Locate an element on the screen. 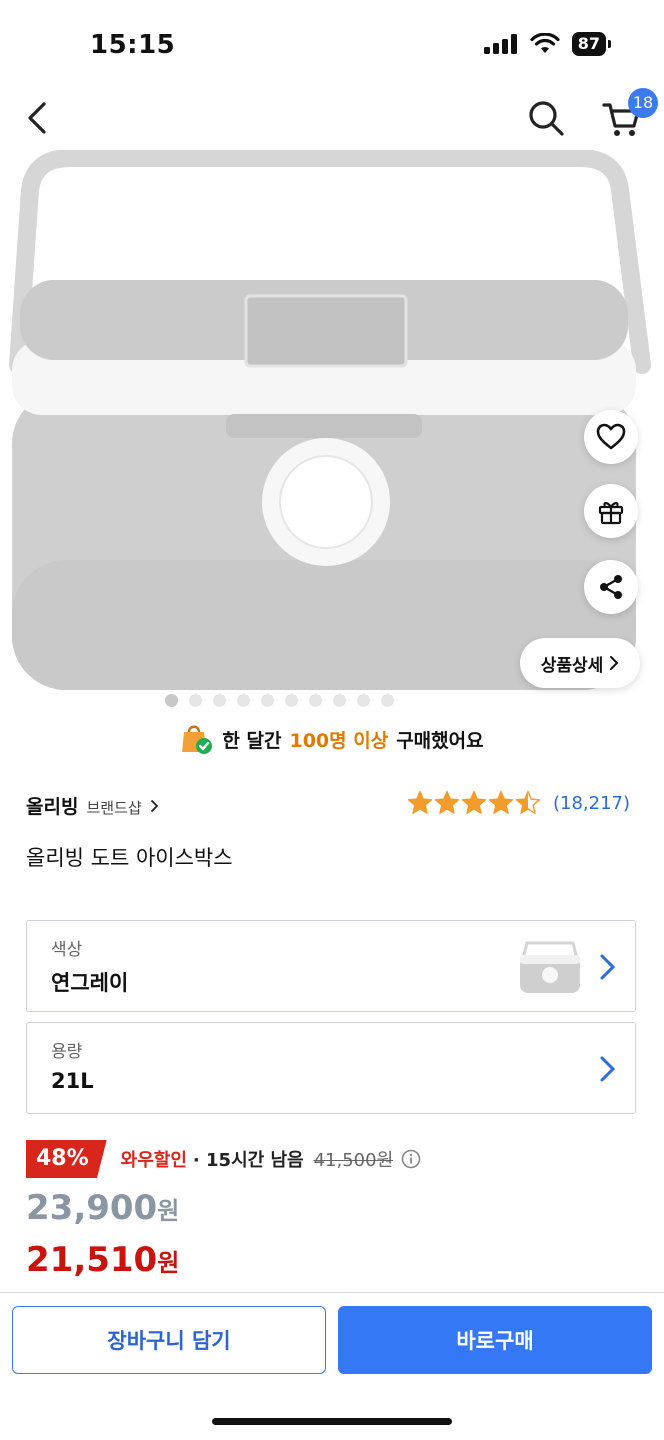 This screenshot has height=1440, width=664. divider is located at coordinates (332, 1292).